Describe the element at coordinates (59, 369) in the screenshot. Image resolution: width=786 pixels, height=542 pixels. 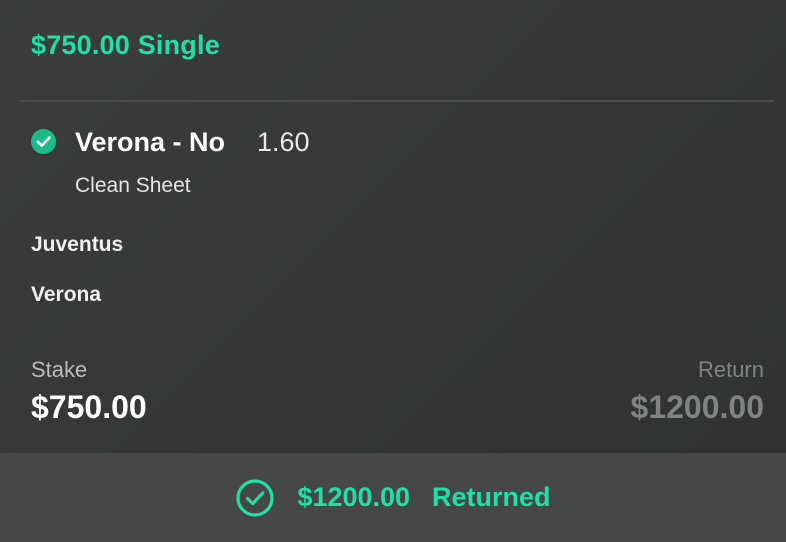
I see `stake-label: Stake` at that location.